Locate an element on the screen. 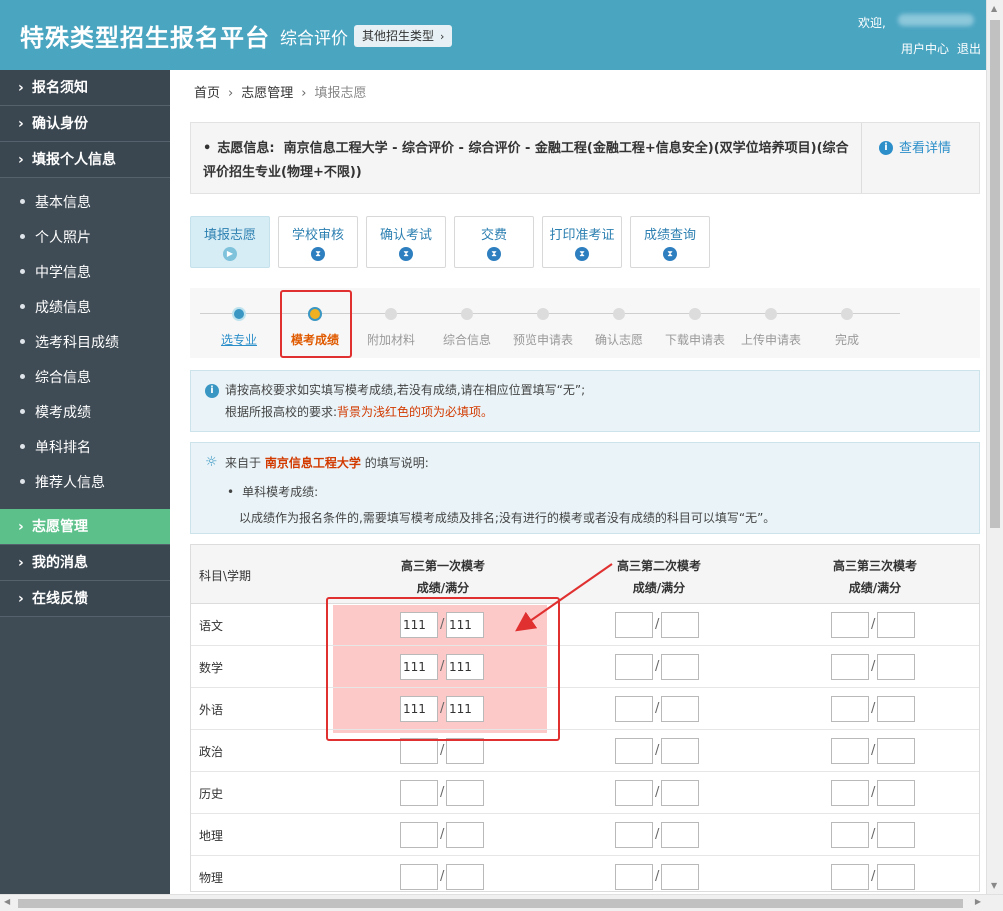 The image size is (1003, 911). sidebar-subitem-label: 成绩信息 is located at coordinates (63, 308).